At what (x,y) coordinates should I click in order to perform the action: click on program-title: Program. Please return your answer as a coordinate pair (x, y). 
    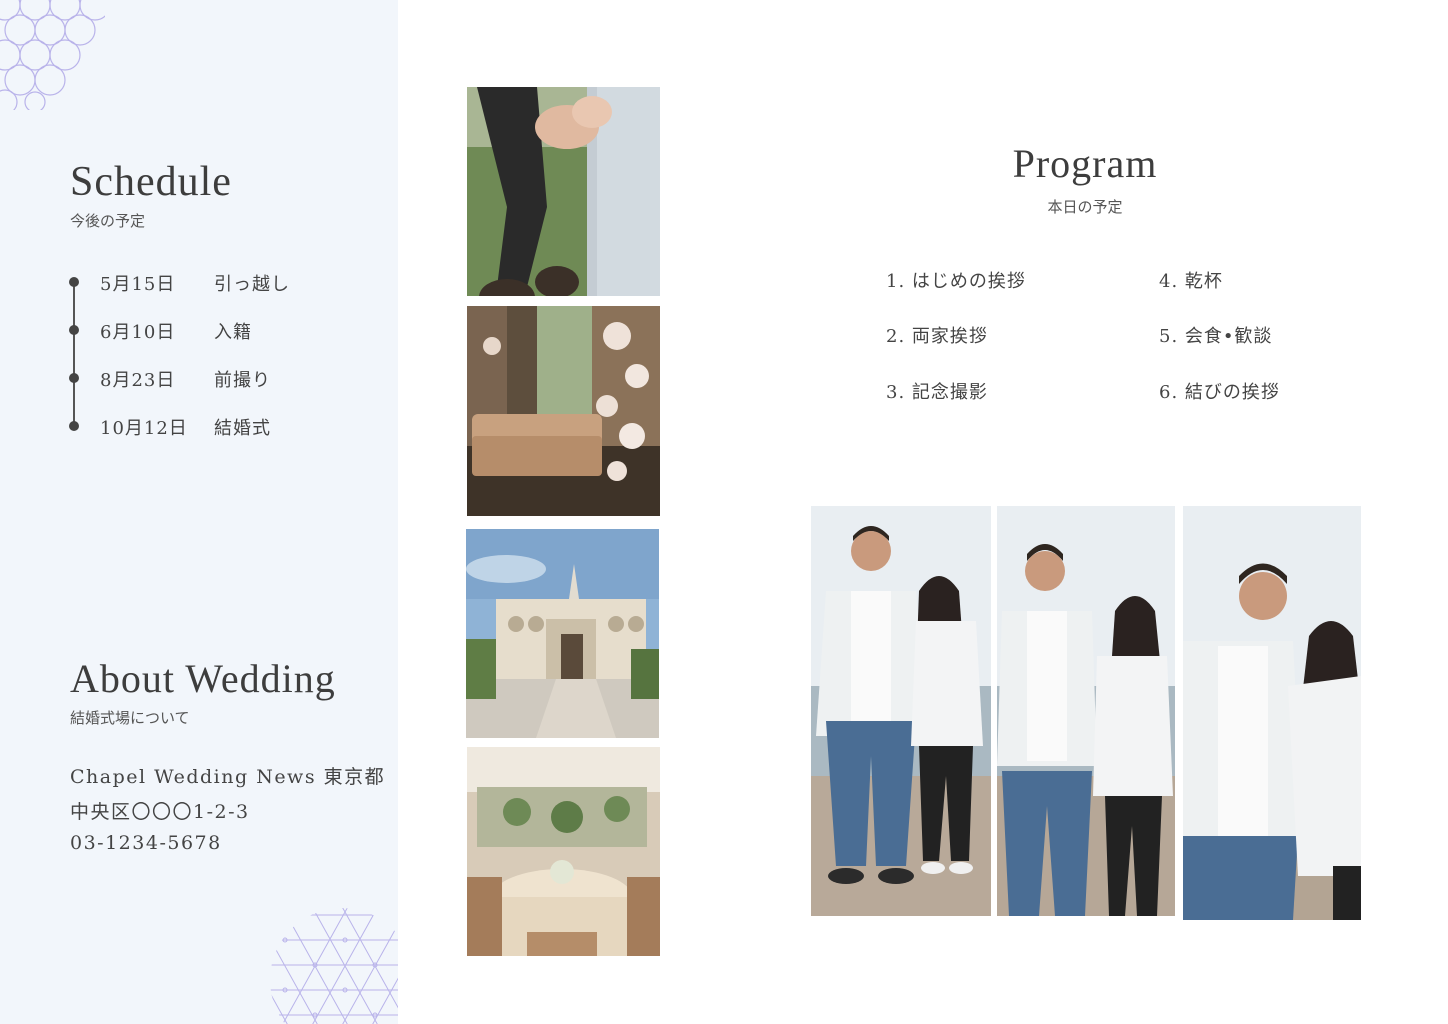
    Looking at the image, I should click on (1085, 163).